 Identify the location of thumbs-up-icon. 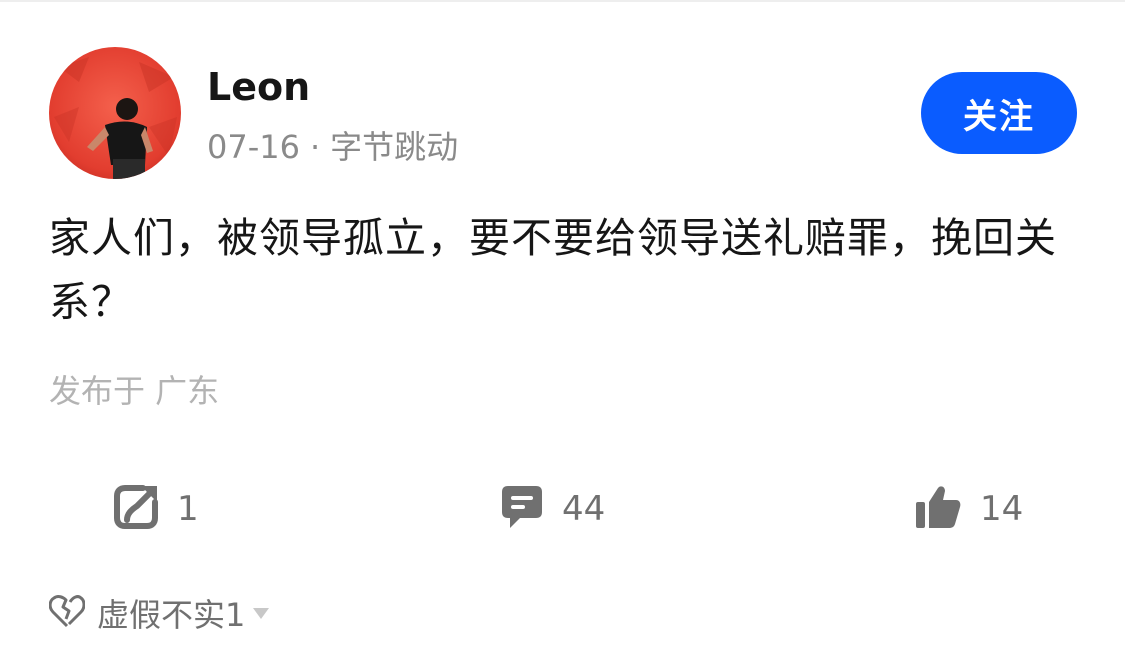
(938, 509).